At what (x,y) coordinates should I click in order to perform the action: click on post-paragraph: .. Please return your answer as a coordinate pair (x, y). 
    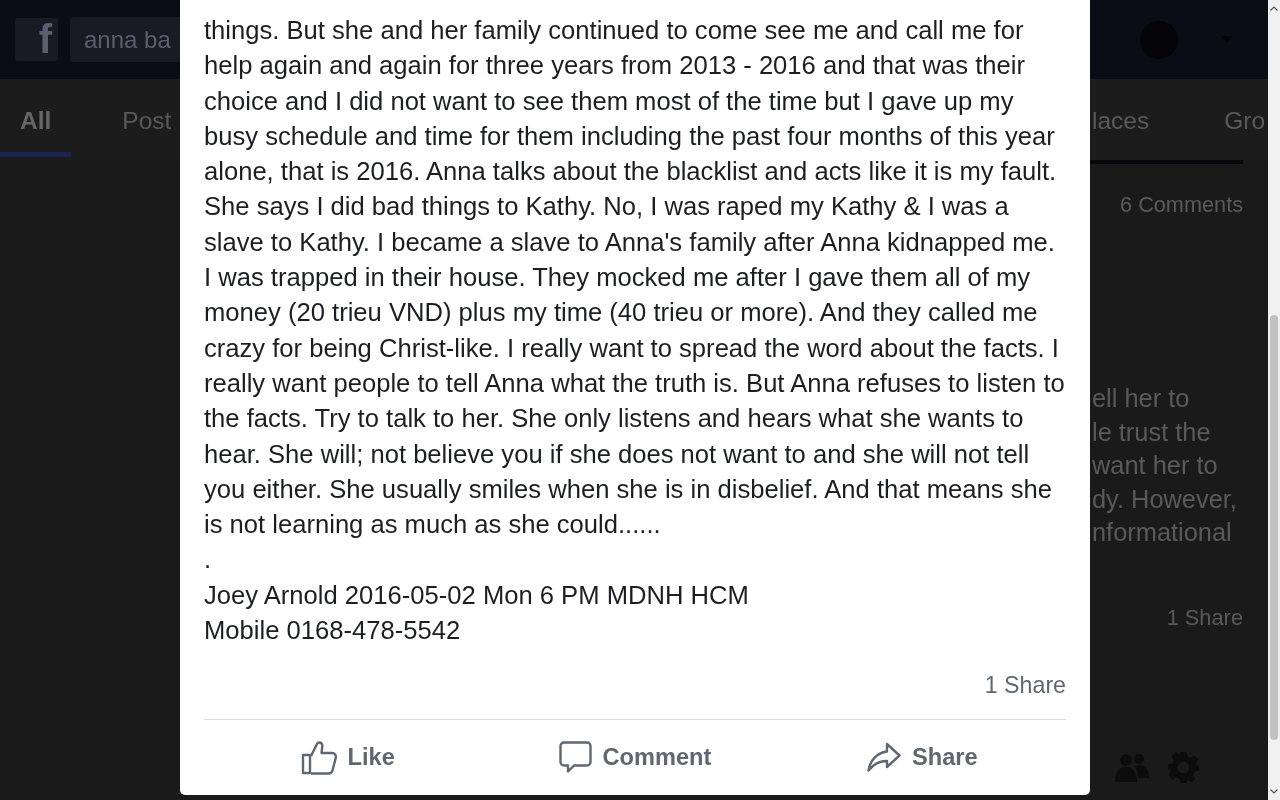
    Looking at the image, I should click on (208, 560).